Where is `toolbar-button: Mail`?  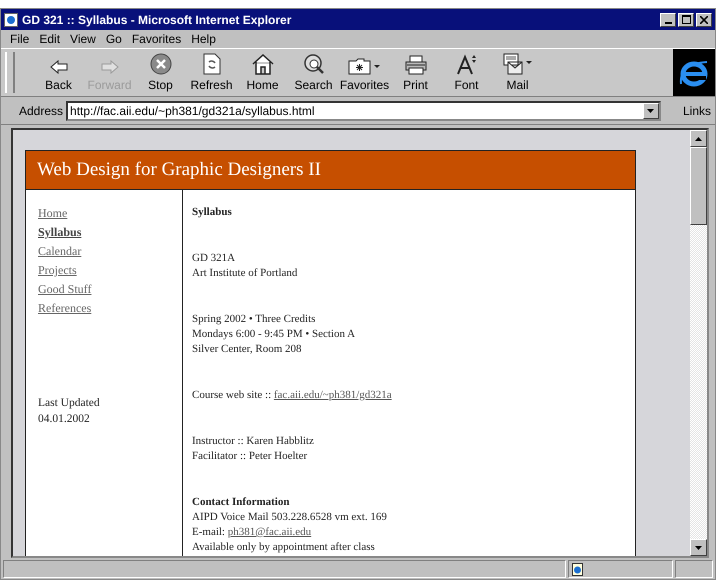
toolbar-button: Mail is located at coordinates (517, 72).